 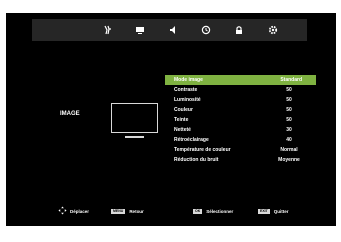 What do you see at coordinates (134, 137) in the screenshot?
I see `monitor-stand-icon` at bounding box center [134, 137].